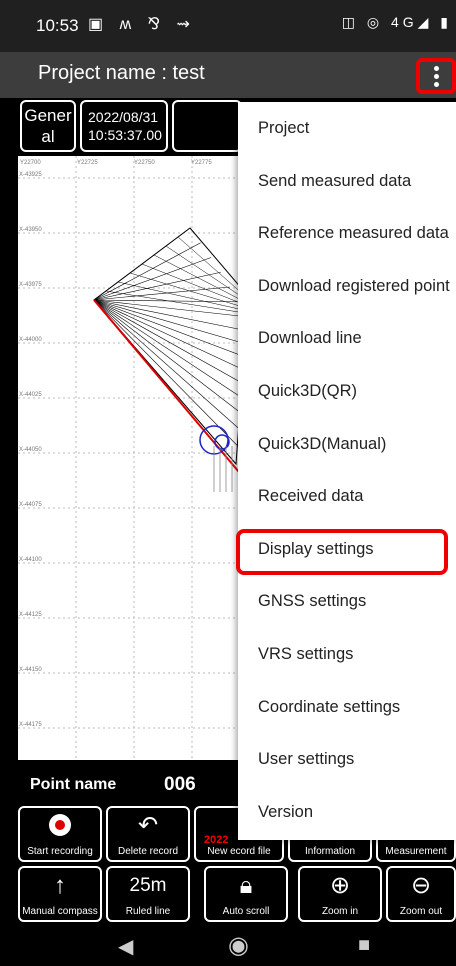 This screenshot has width=456, height=966. What do you see at coordinates (308, 391) in the screenshot?
I see `menu-item-label: Quick3D(QR)` at bounding box center [308, 391].